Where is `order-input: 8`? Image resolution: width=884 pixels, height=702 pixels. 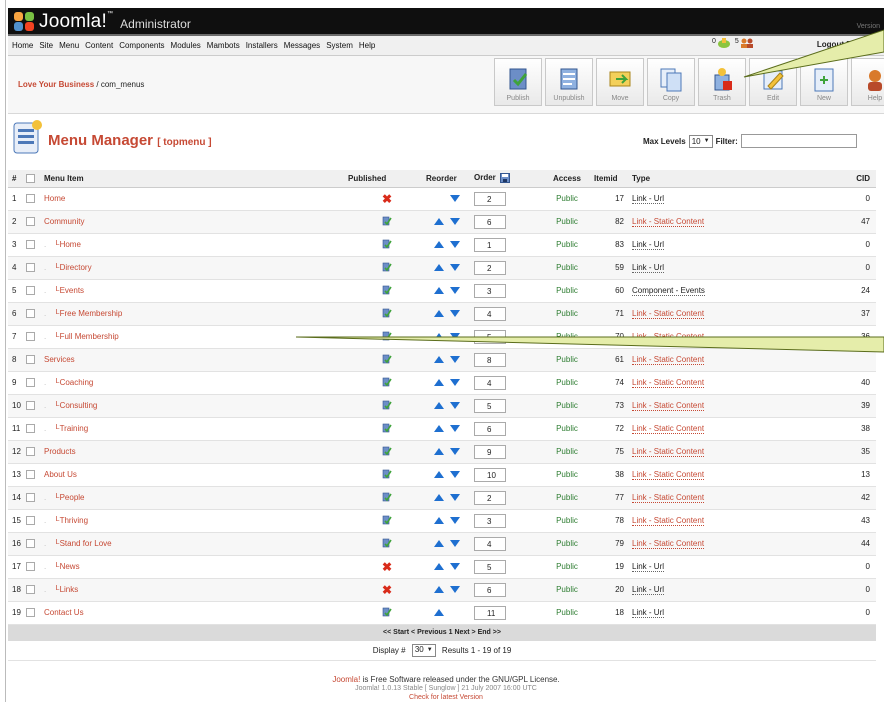 order-input: 8 is located at coordinates (490, 359).